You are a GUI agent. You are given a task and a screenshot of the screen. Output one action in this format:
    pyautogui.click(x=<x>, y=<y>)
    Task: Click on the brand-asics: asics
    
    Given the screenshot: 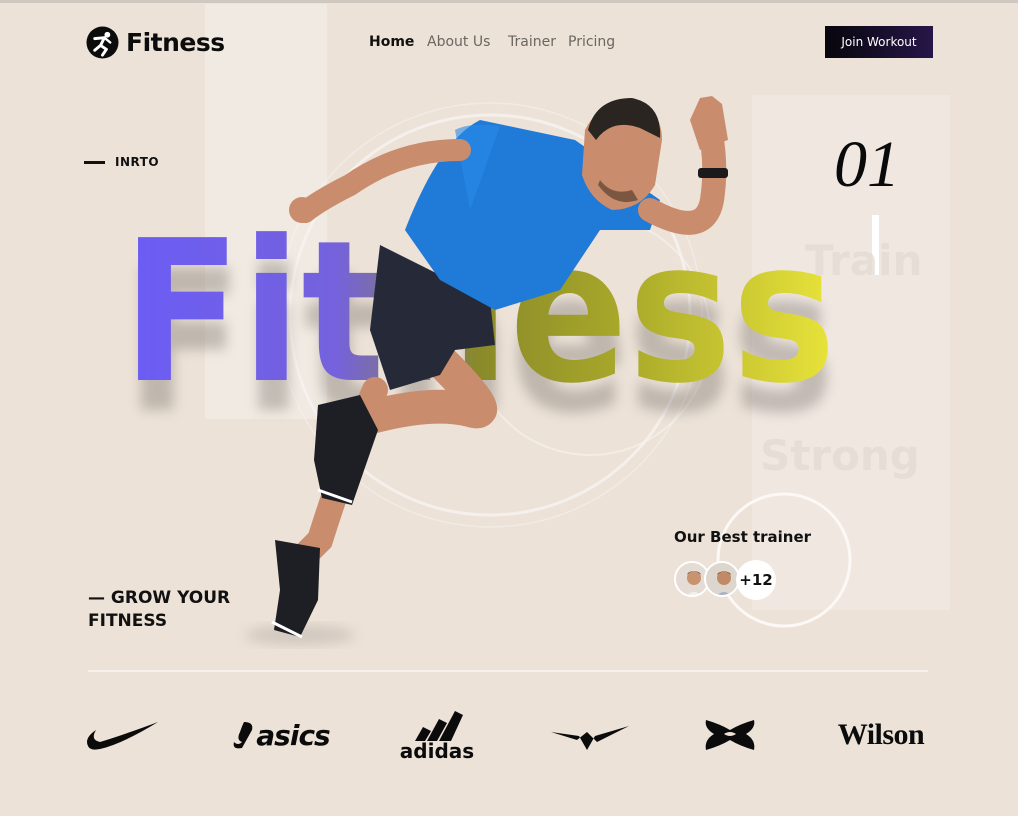 What is the action you would take?
    pyautogui.click(x=280, y=735)
    